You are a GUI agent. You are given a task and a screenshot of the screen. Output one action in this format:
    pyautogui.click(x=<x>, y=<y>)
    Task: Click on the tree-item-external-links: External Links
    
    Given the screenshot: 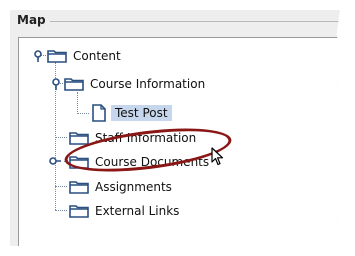 What is the action you would take?
    pyautogui.click(x=124, y=211)
    